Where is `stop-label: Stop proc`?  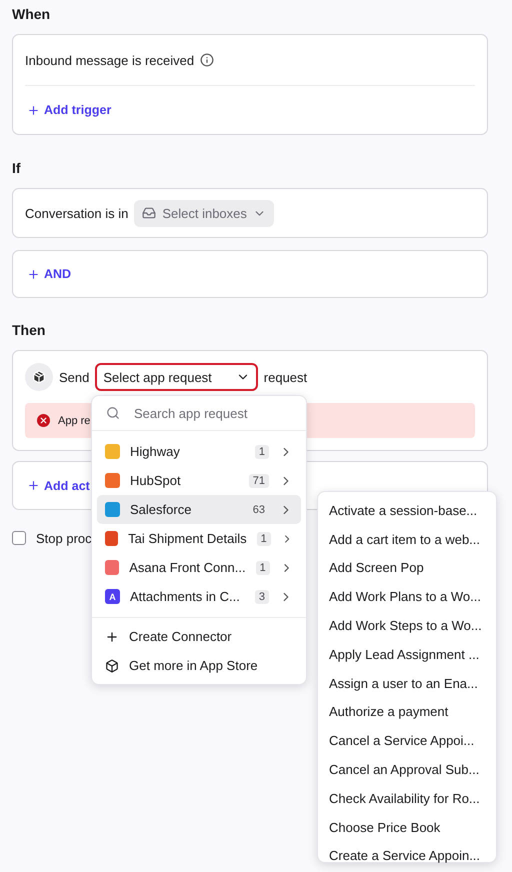
stop-label: Stop proc is located at coordinates (64, 538).